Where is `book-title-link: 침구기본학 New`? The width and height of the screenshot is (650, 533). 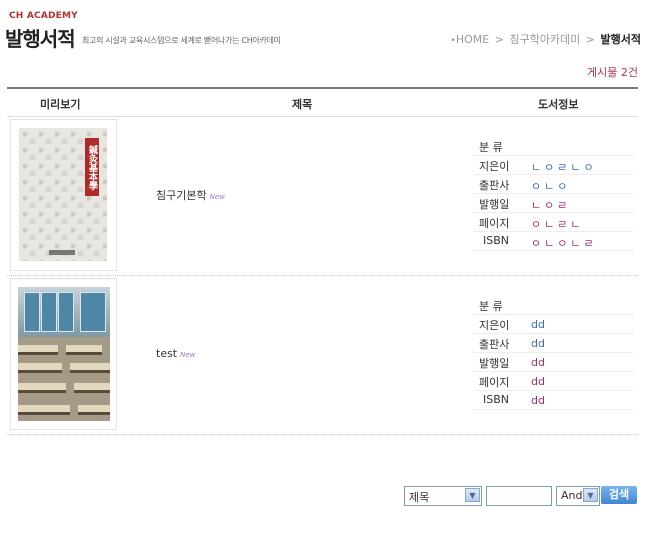 book-title-link: 침구기본학 New is located at coordinates (190, 195).